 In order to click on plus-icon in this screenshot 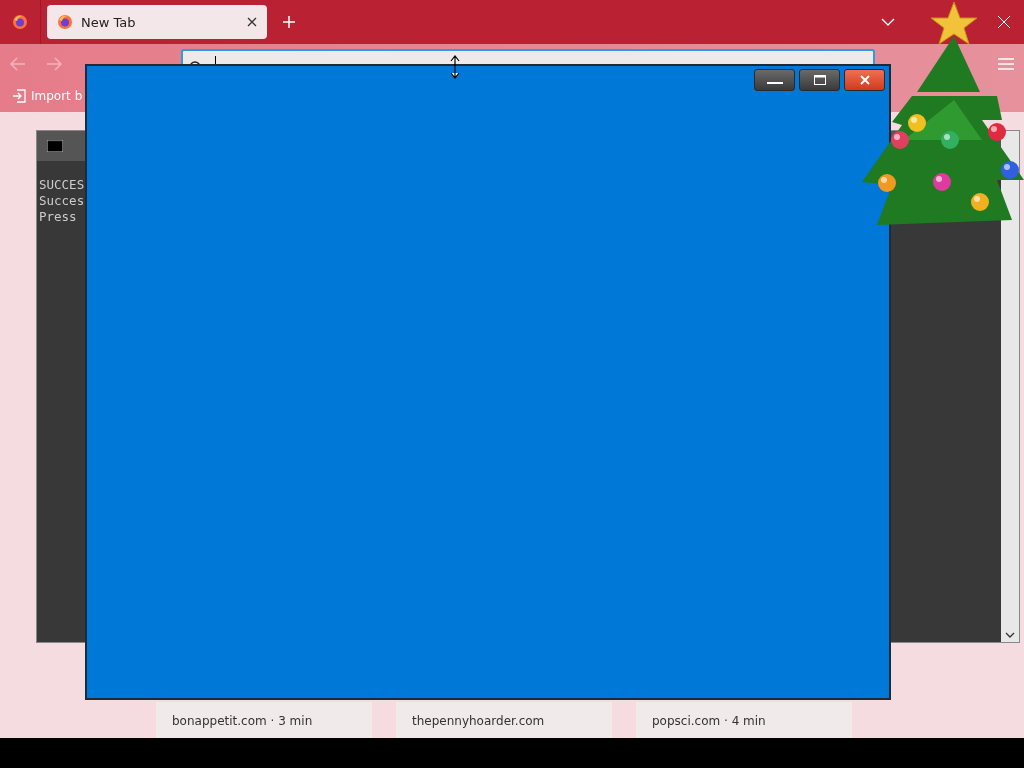, I will do `click(289, 22)`.